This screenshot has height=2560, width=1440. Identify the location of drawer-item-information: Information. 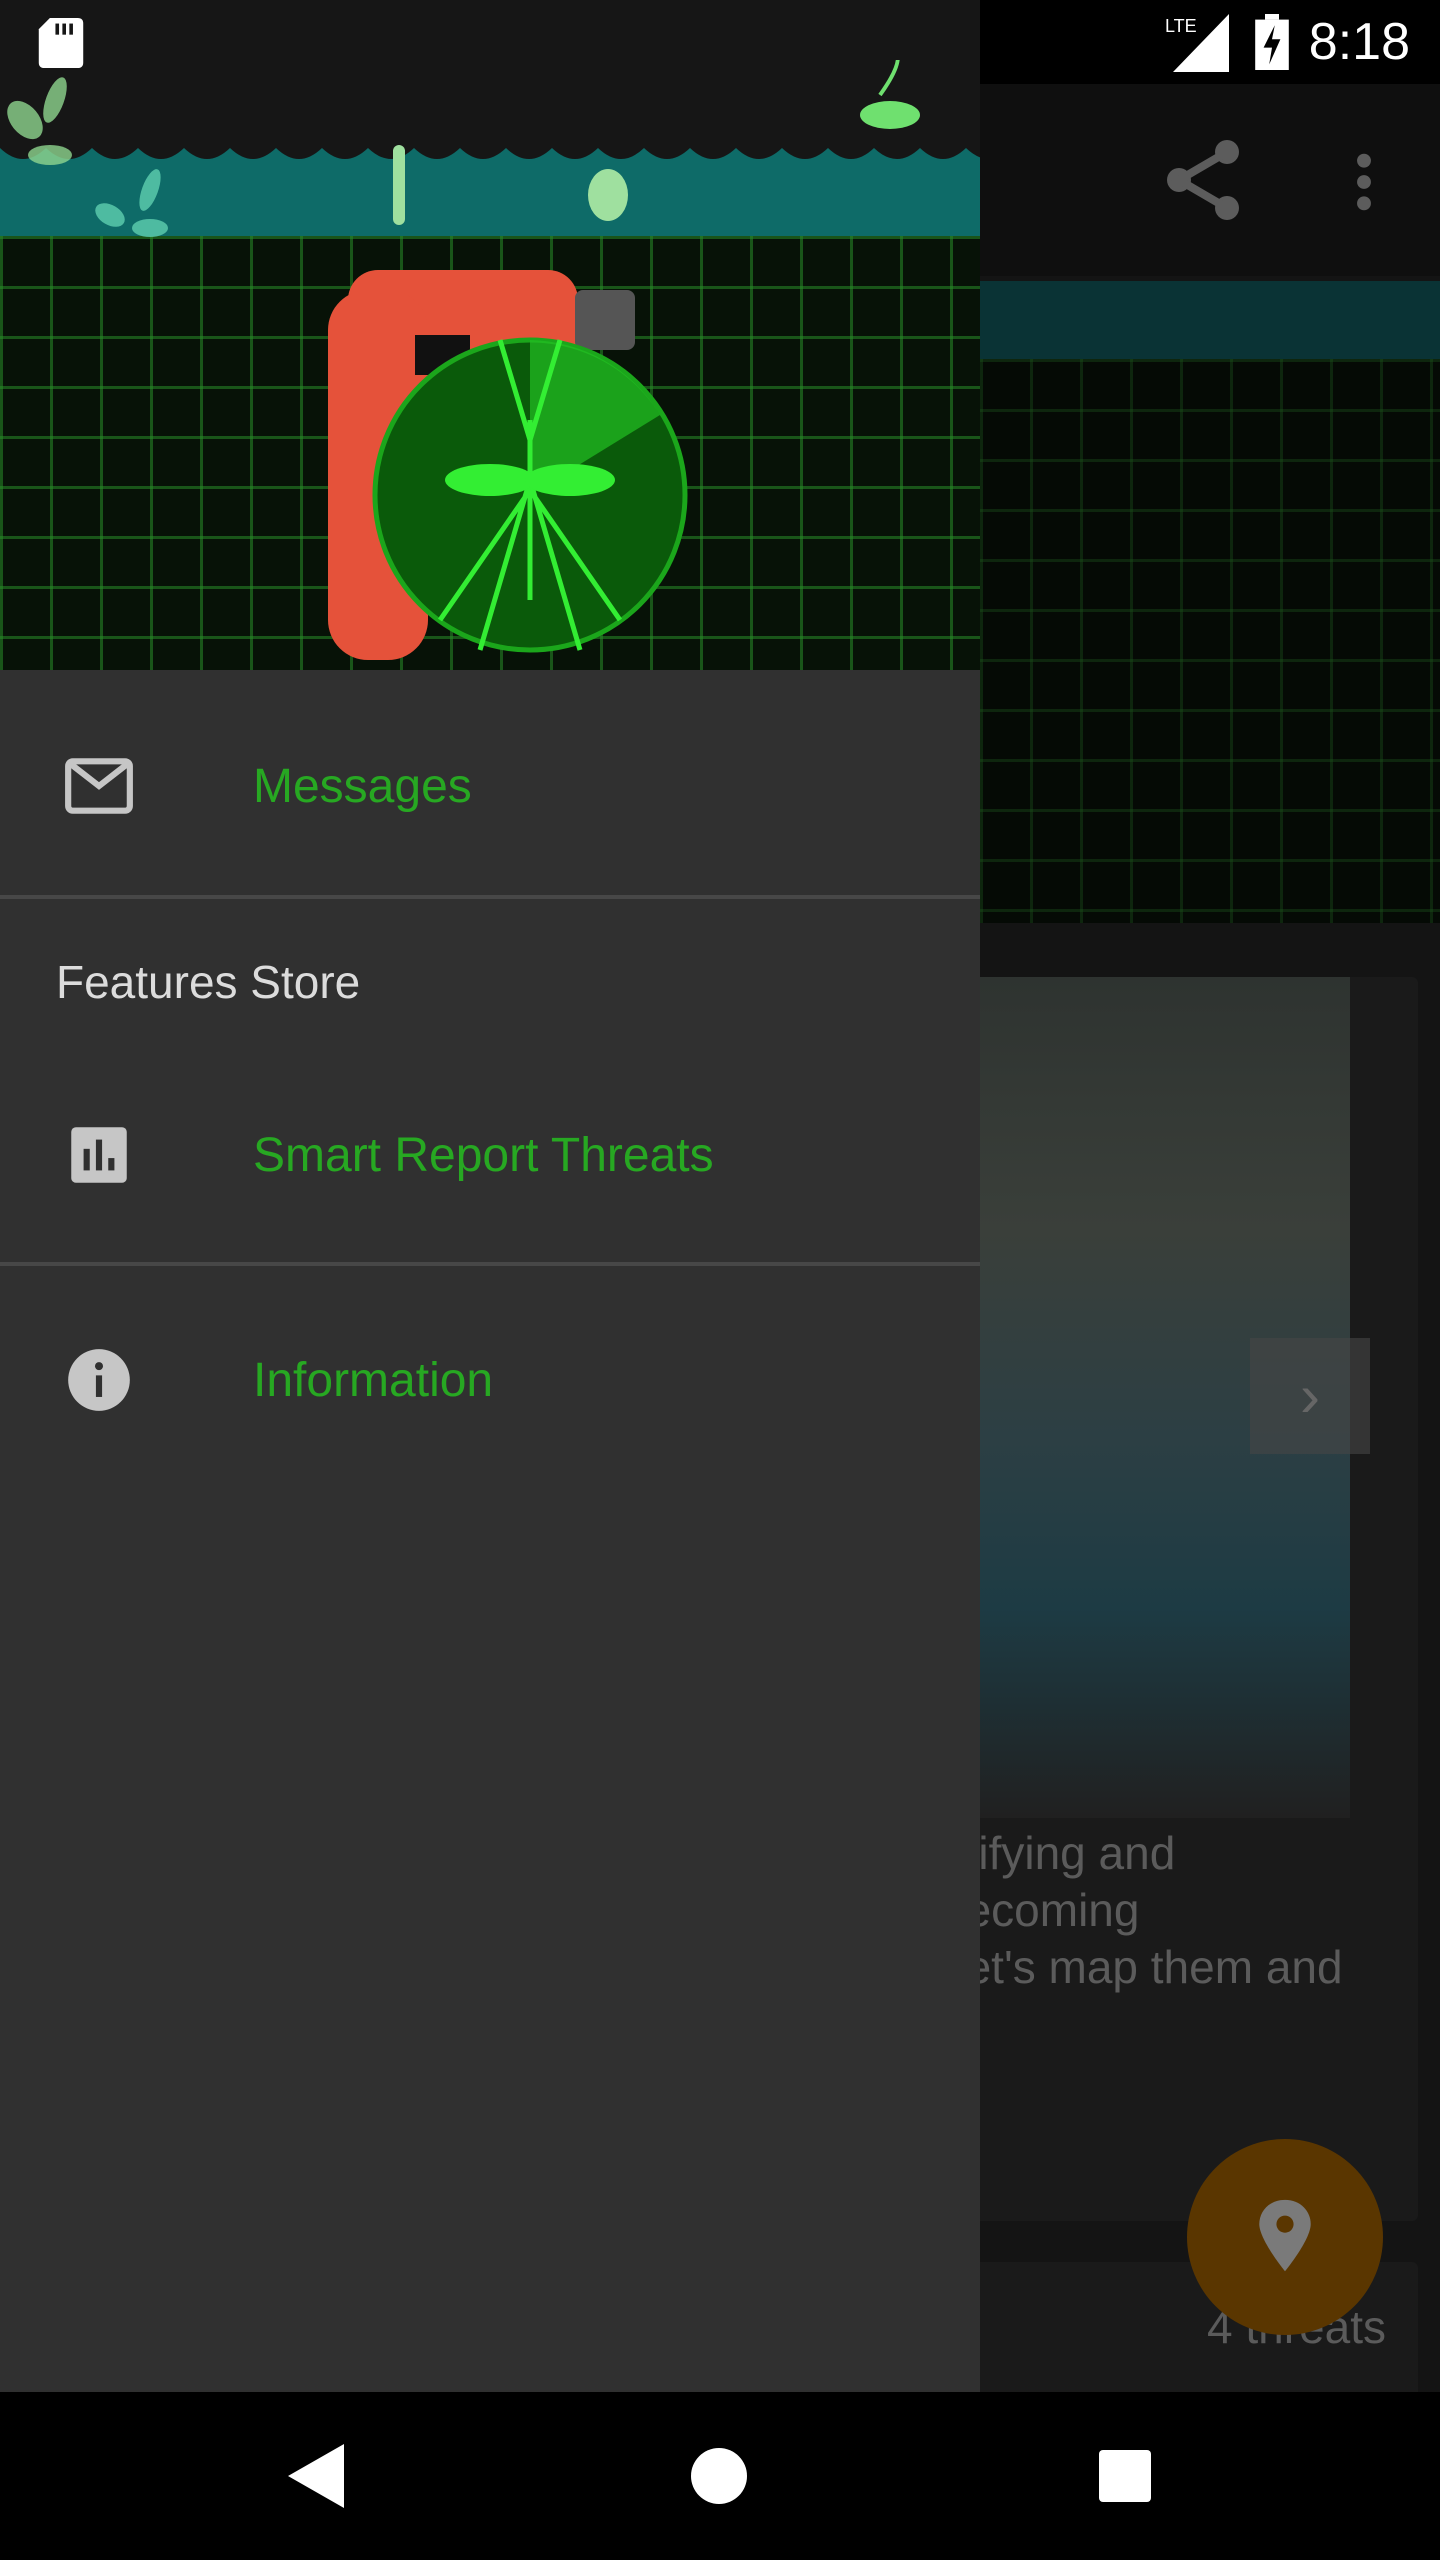
(490, 1380).